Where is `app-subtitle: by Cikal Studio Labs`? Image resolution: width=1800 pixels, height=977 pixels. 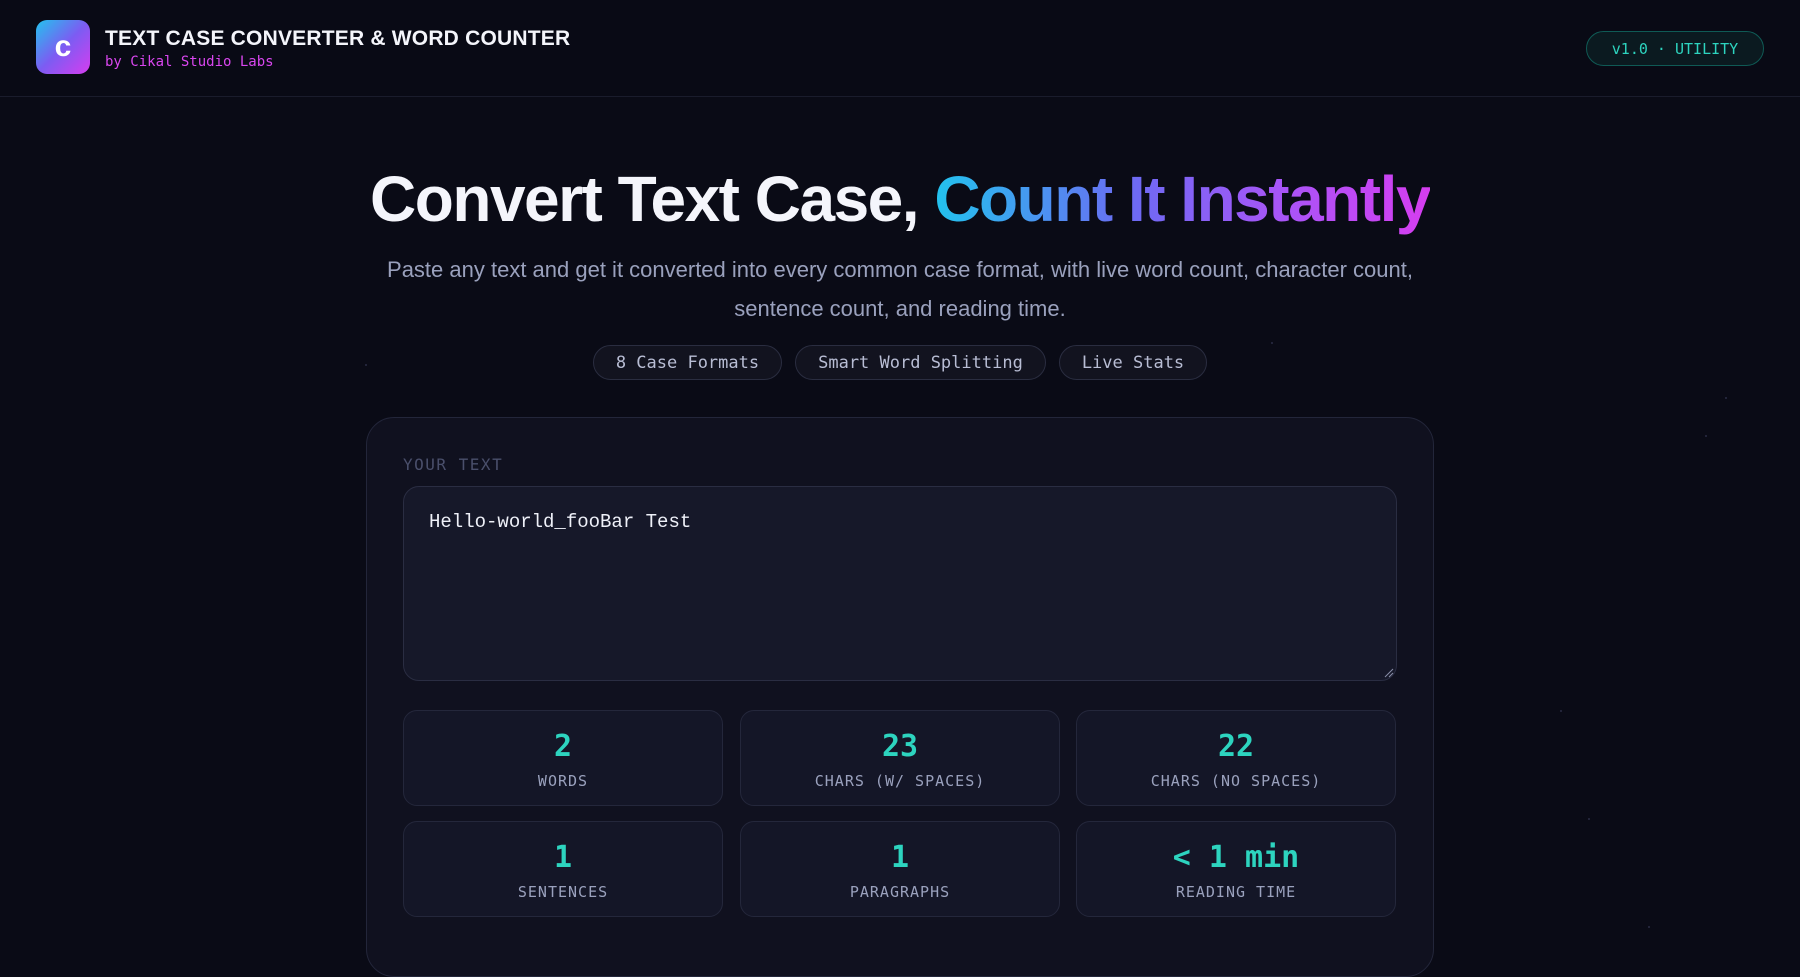
app-subtitle: by Cikal Studio Labs is located at coordinates (189, 62).